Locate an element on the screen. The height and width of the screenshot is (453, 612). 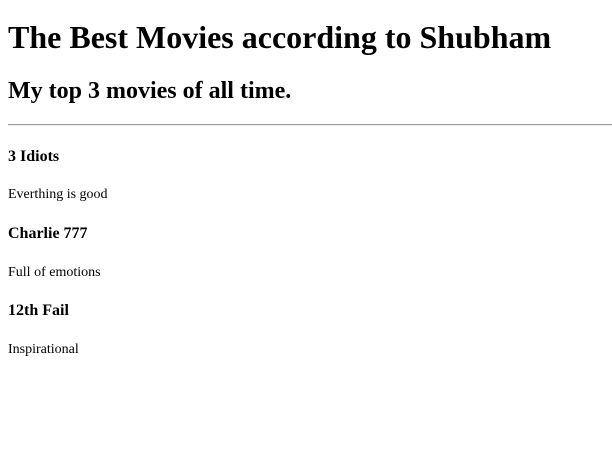
movie-description-3-idiots: Everthing is good is located at coordinates (58, 194).